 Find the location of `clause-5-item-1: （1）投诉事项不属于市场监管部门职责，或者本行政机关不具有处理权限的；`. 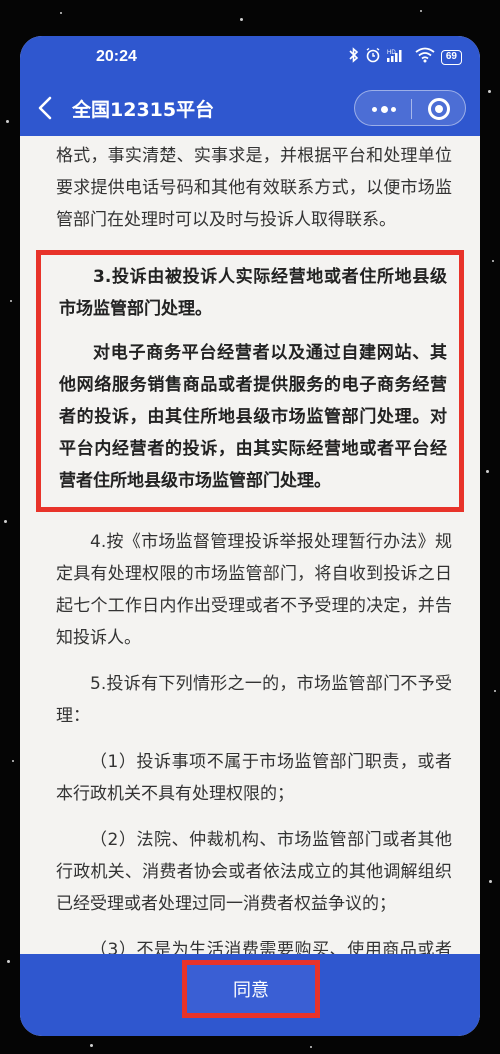

clause-5-item-1: （1）投诉事项不属于市场监管部门职责，或者本行政机关不具有处理权限的； is located at coordinates (254, 778).